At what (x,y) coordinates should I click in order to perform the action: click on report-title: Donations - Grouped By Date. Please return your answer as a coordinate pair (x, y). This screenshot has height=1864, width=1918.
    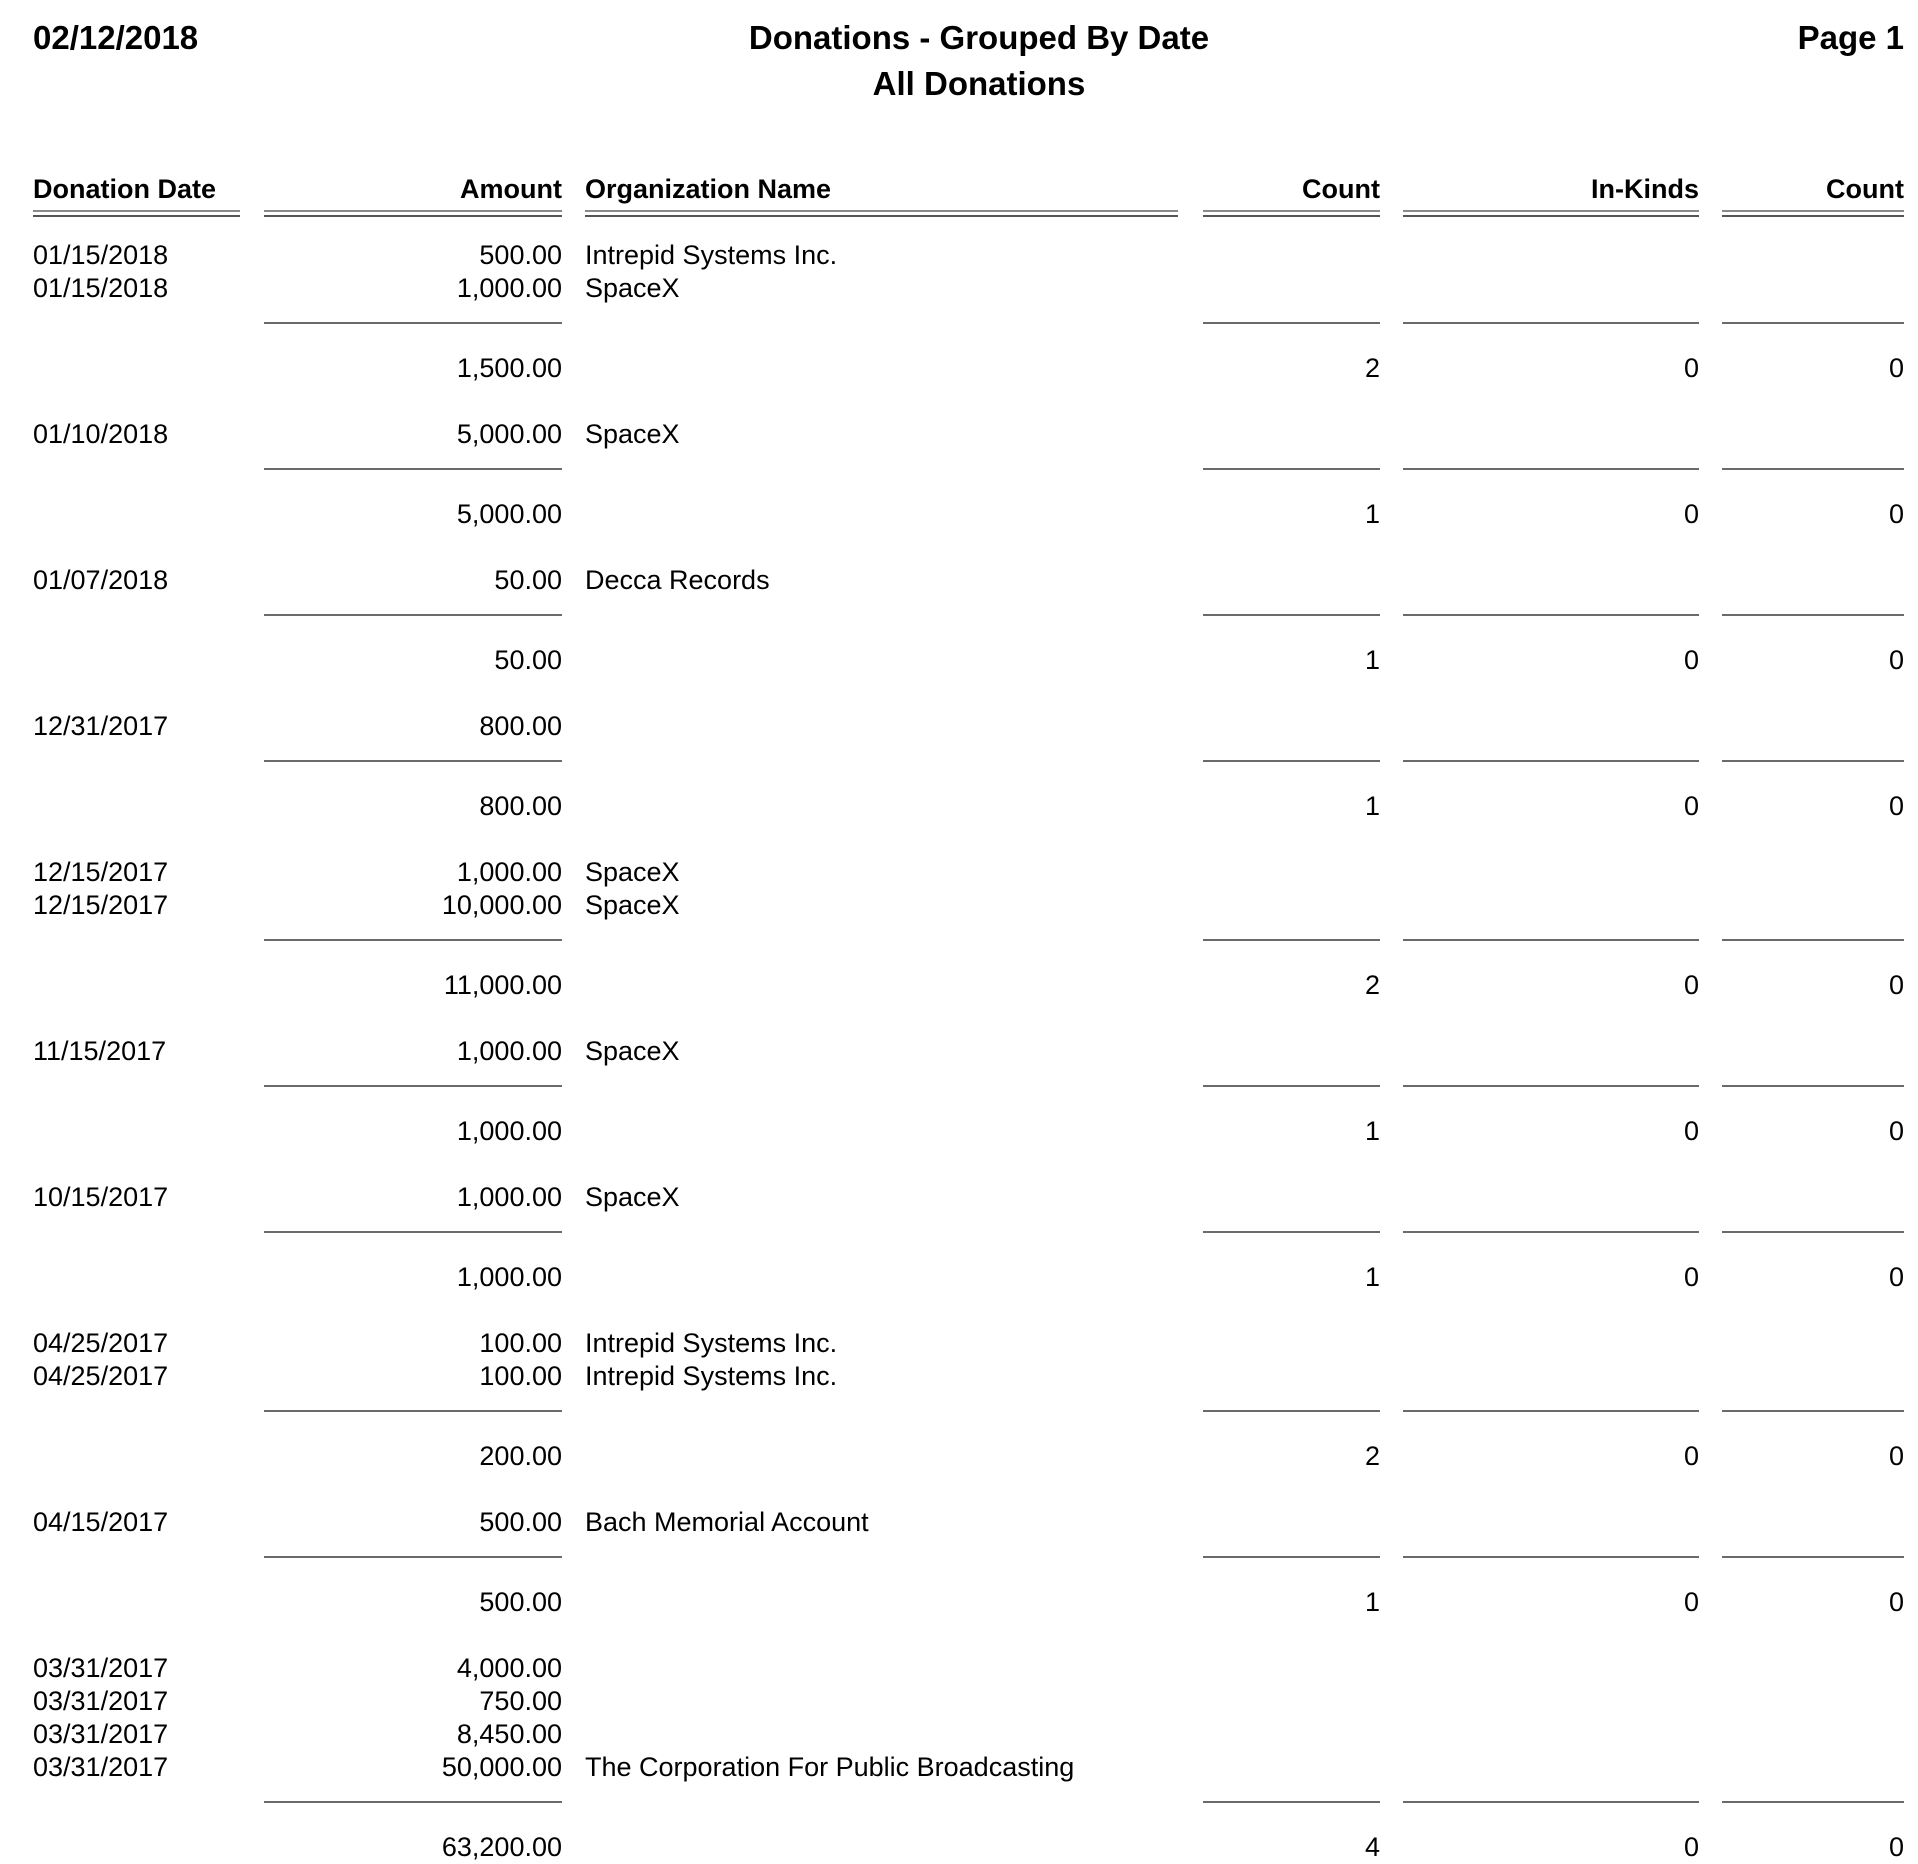
    Looking at the image, I should click on (979, 37).